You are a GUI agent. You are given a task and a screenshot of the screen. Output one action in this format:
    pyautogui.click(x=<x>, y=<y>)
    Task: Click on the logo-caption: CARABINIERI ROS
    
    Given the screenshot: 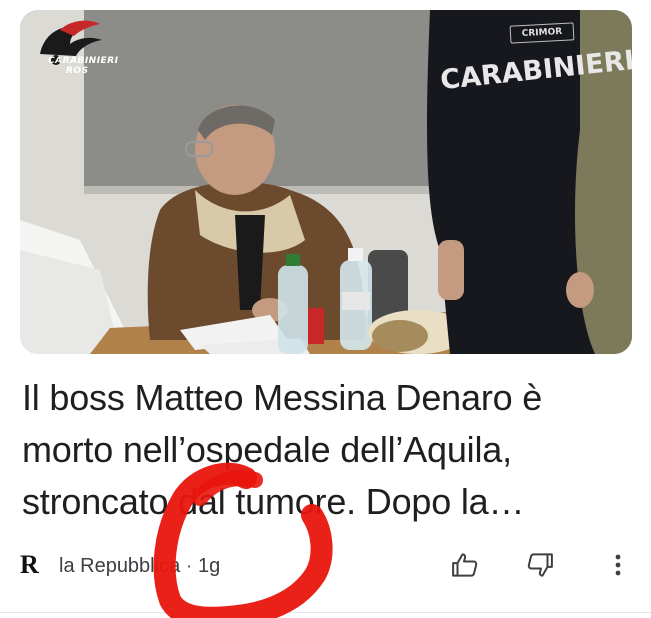 What is the action you would take?
    pyautogui.click(x=83, y=66)
    